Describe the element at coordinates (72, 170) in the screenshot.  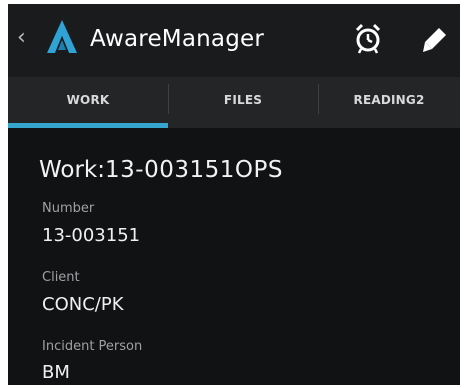
I see `work-title-prefix: Work:` at that location.